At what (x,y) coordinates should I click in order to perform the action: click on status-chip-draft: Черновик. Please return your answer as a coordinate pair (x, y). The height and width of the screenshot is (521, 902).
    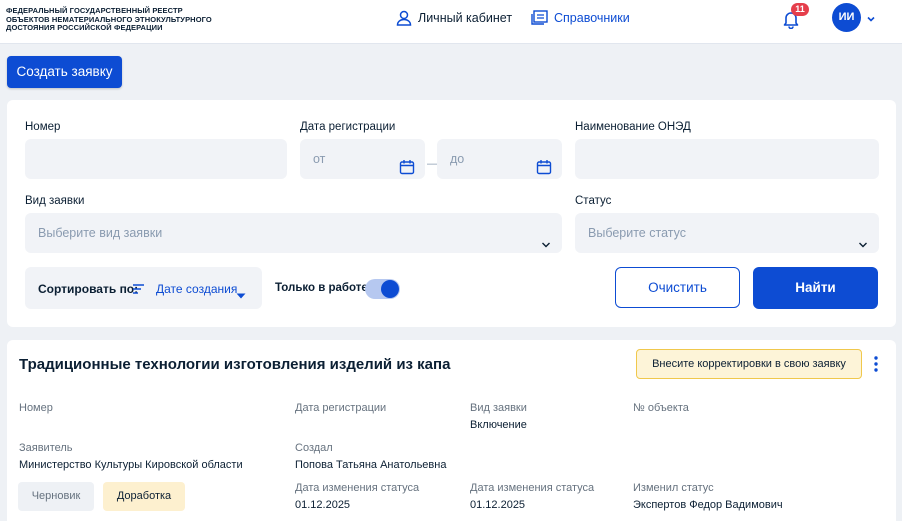
    Looking at the image, I should click on (56, 496).